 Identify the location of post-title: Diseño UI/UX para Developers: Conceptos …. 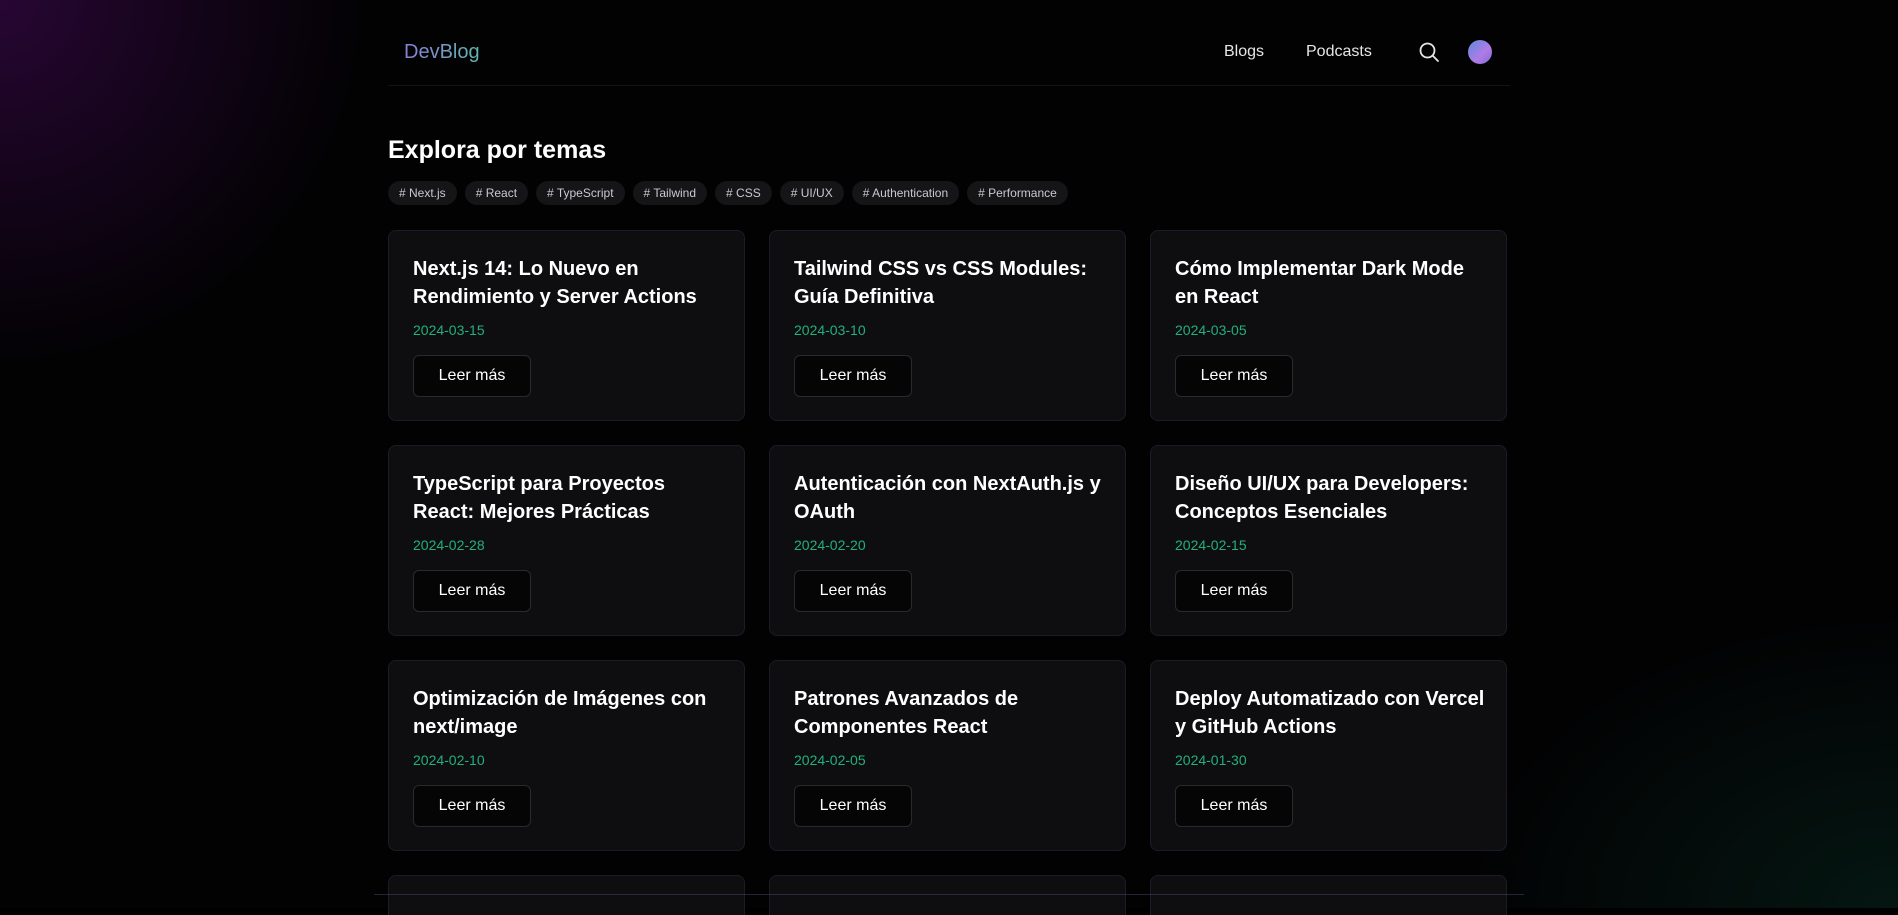
(1332, 498).